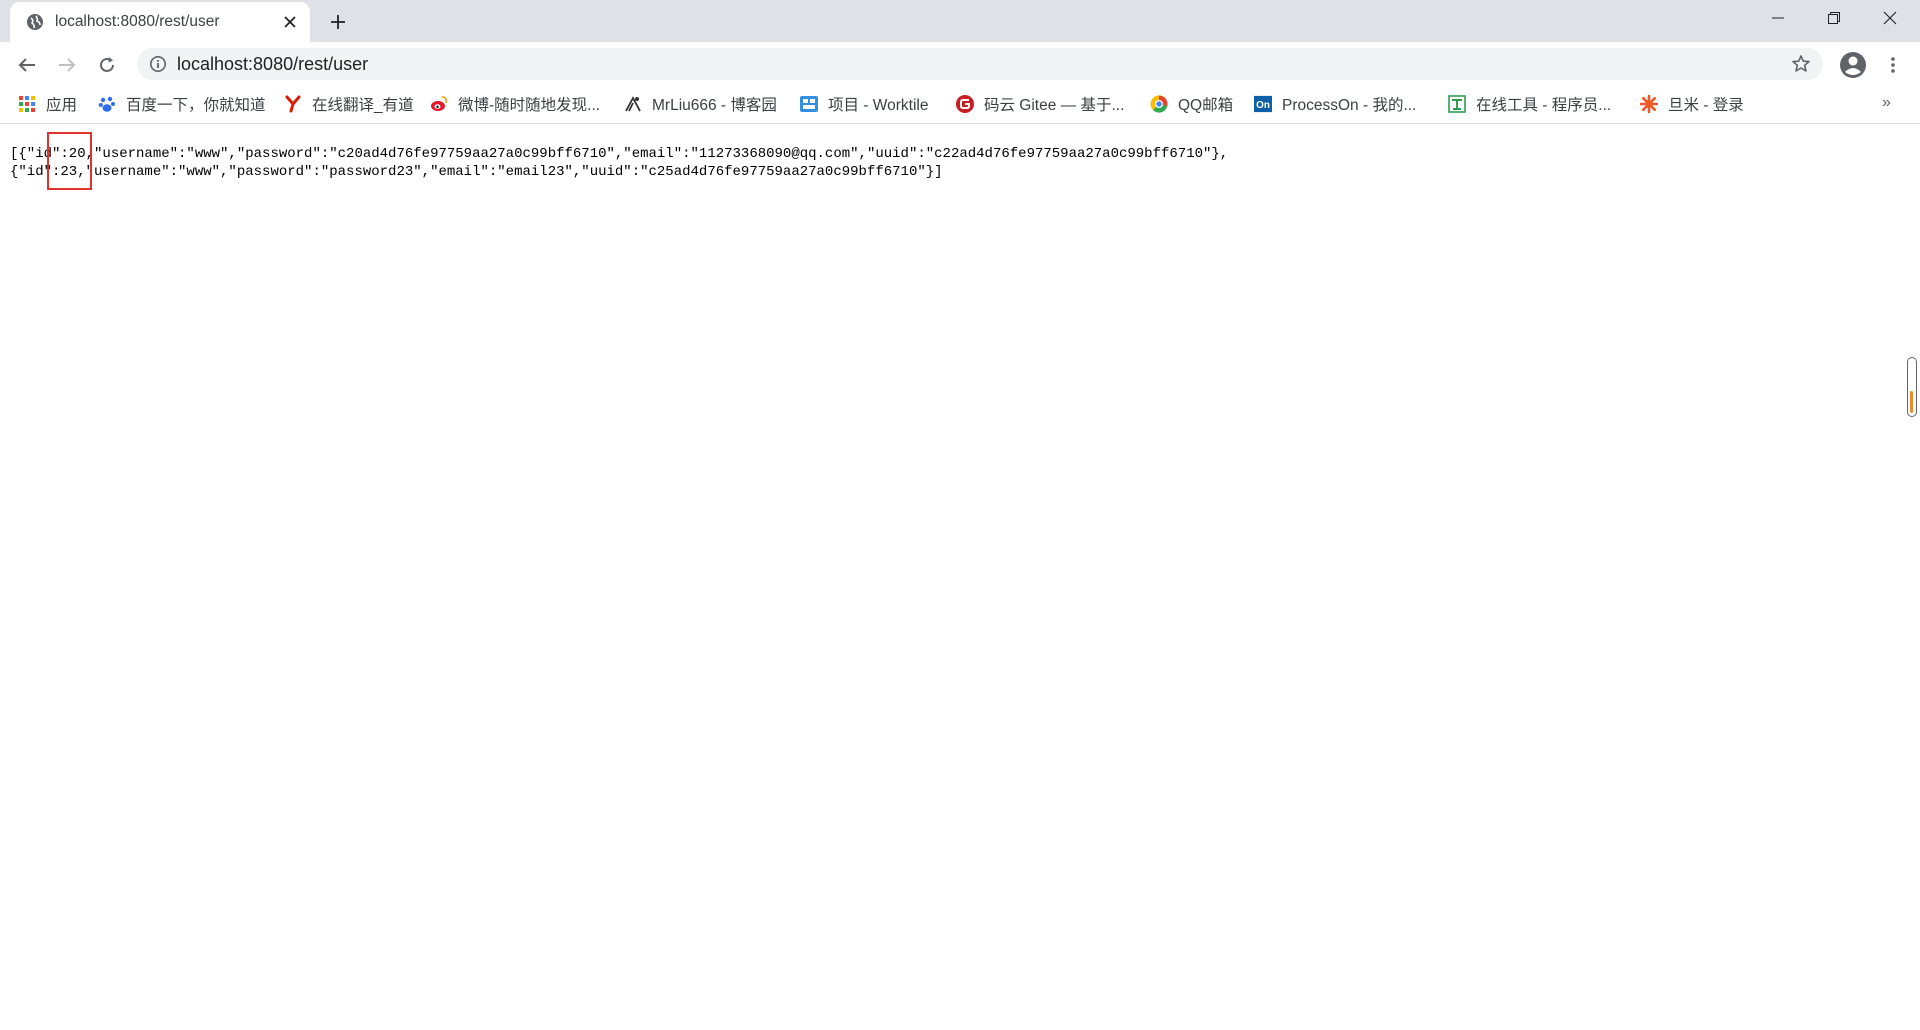 The height and width of the screenshot is (1030, 1920). I want to click on red-highlight-annotation, so click(69, 161).